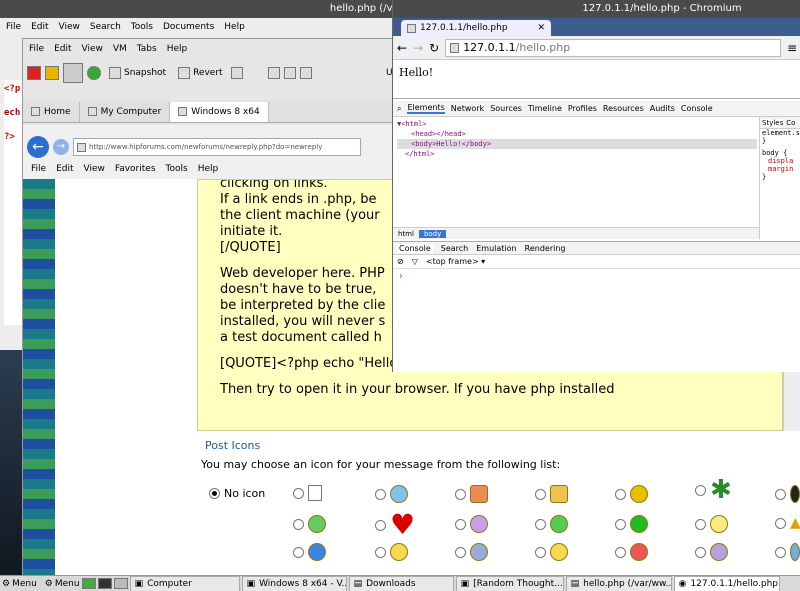 Image resolution: width=800 pixels, height=591 pixels. Describe the element at coordinates (406, 234) in the screenshot. I see `crumb-html: html` at that location.